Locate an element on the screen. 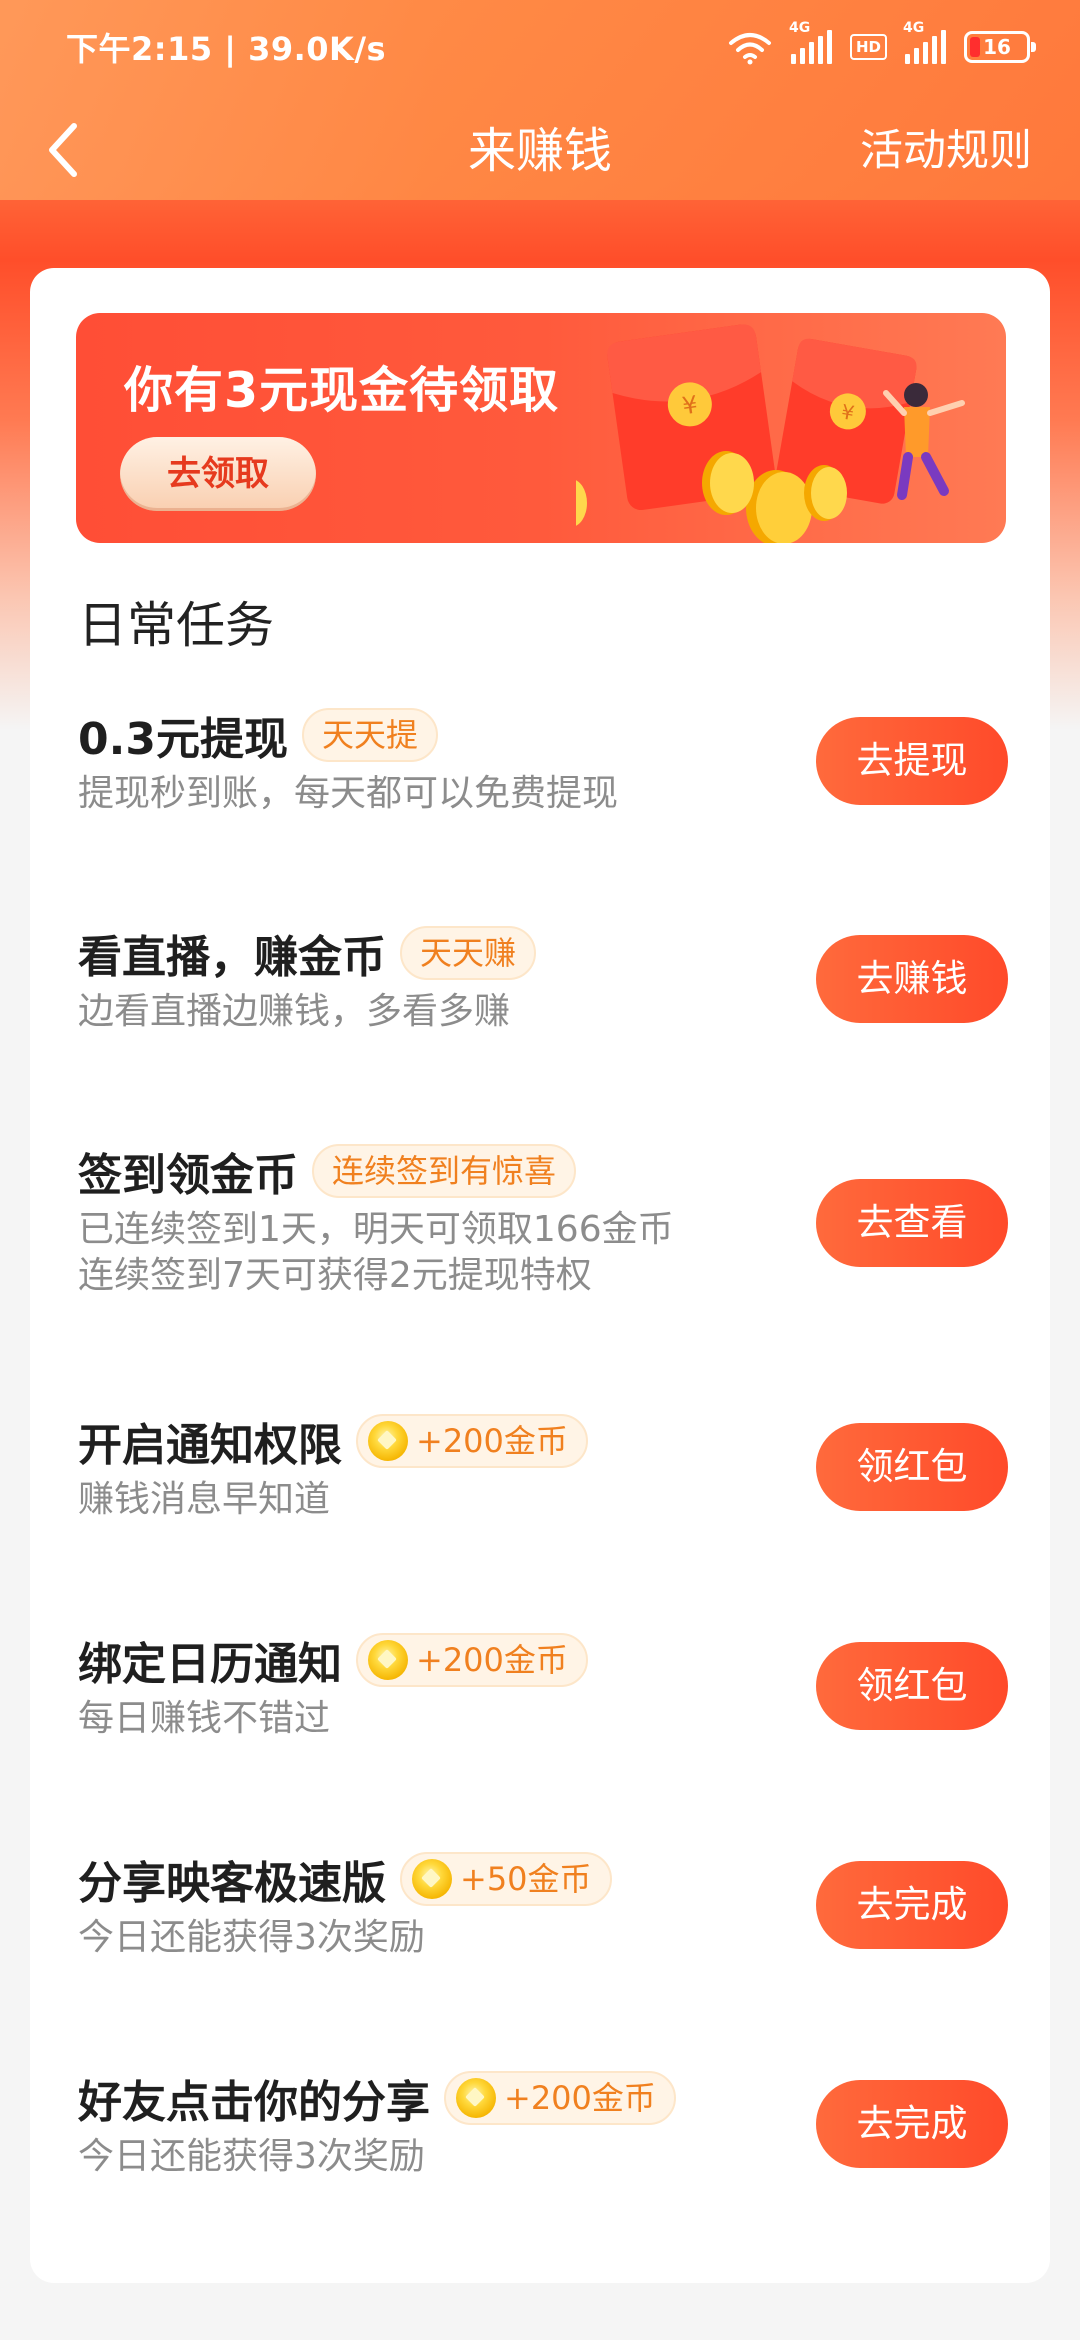 The image size is (1080, 2340). earn-button: 去赚钱 is located at coordinates (912, 979).